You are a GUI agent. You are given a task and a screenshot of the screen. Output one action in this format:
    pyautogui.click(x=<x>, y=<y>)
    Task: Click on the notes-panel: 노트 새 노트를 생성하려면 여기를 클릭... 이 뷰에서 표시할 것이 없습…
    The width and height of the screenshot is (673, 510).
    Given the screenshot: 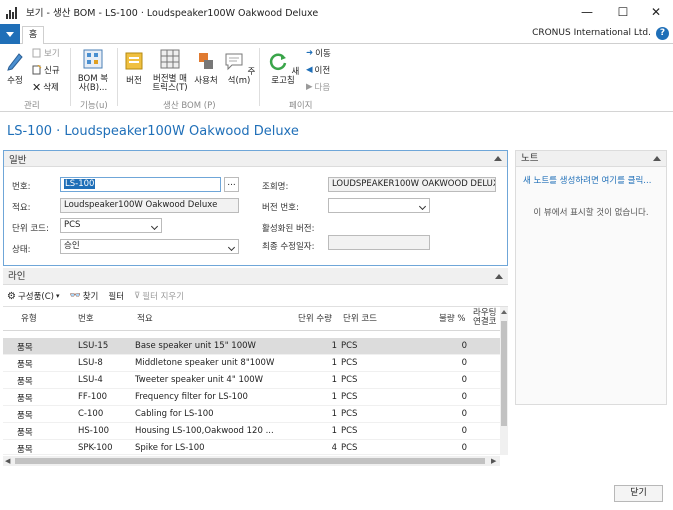 What is the action you would take?
    pyautogui.click(x=591, y=277)
    